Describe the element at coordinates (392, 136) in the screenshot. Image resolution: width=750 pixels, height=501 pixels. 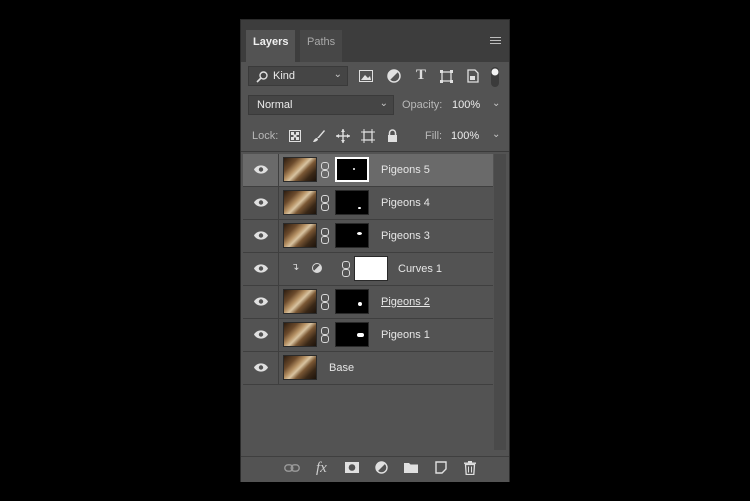
I see `lock-all-icon` at that location.